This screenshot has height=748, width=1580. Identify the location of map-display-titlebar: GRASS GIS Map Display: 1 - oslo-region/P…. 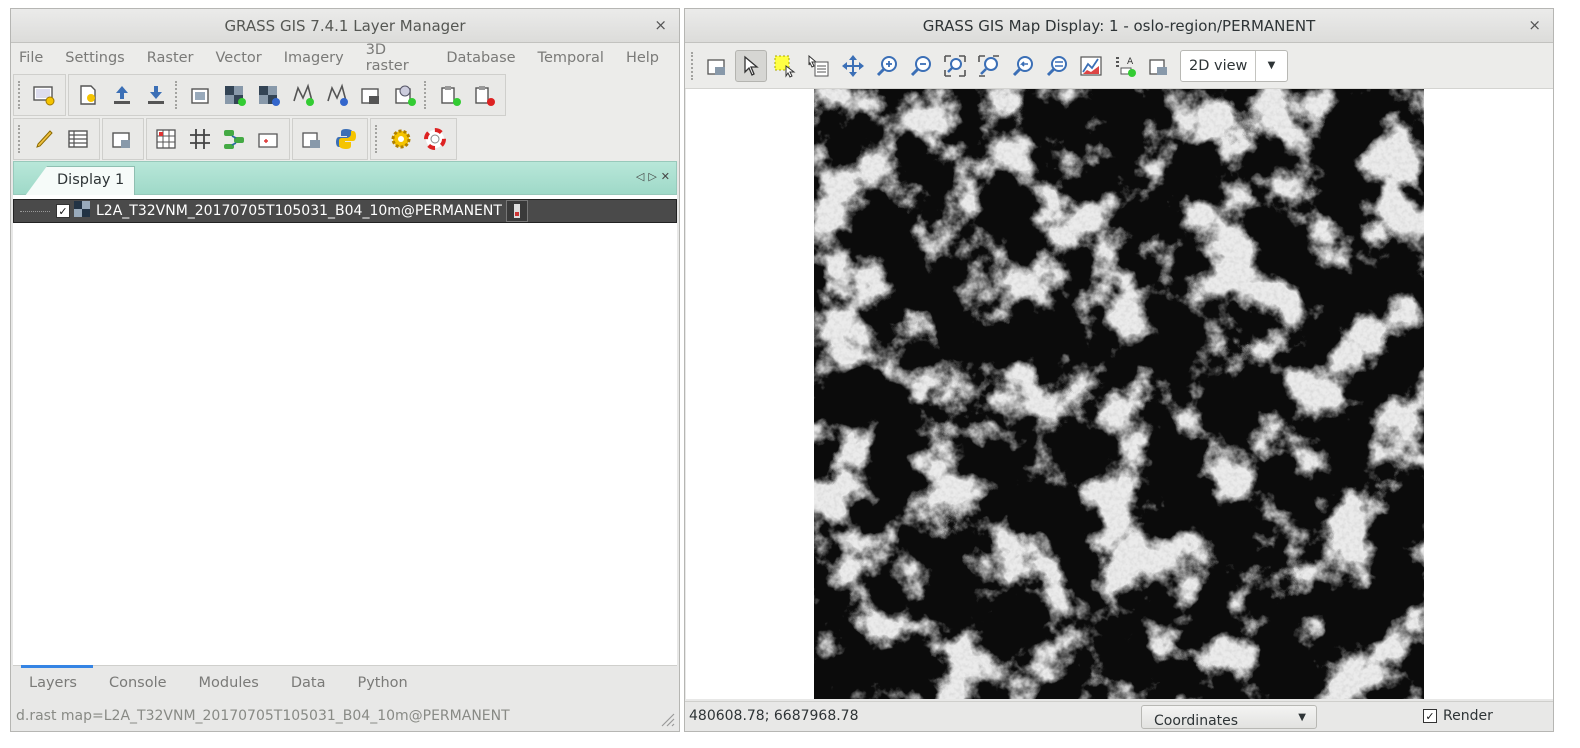
(1119, 26).